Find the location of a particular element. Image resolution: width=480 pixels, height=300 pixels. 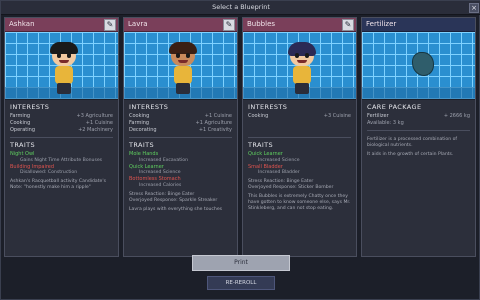

care-row: Available: 3 kg is located at coordinates (418, 123).